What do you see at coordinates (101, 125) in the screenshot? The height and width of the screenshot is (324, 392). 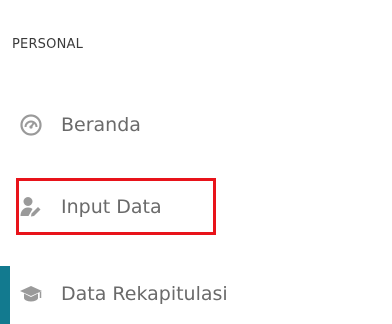 I see `sidebar-item-label: Beranda` at bounding box center [101, 125].